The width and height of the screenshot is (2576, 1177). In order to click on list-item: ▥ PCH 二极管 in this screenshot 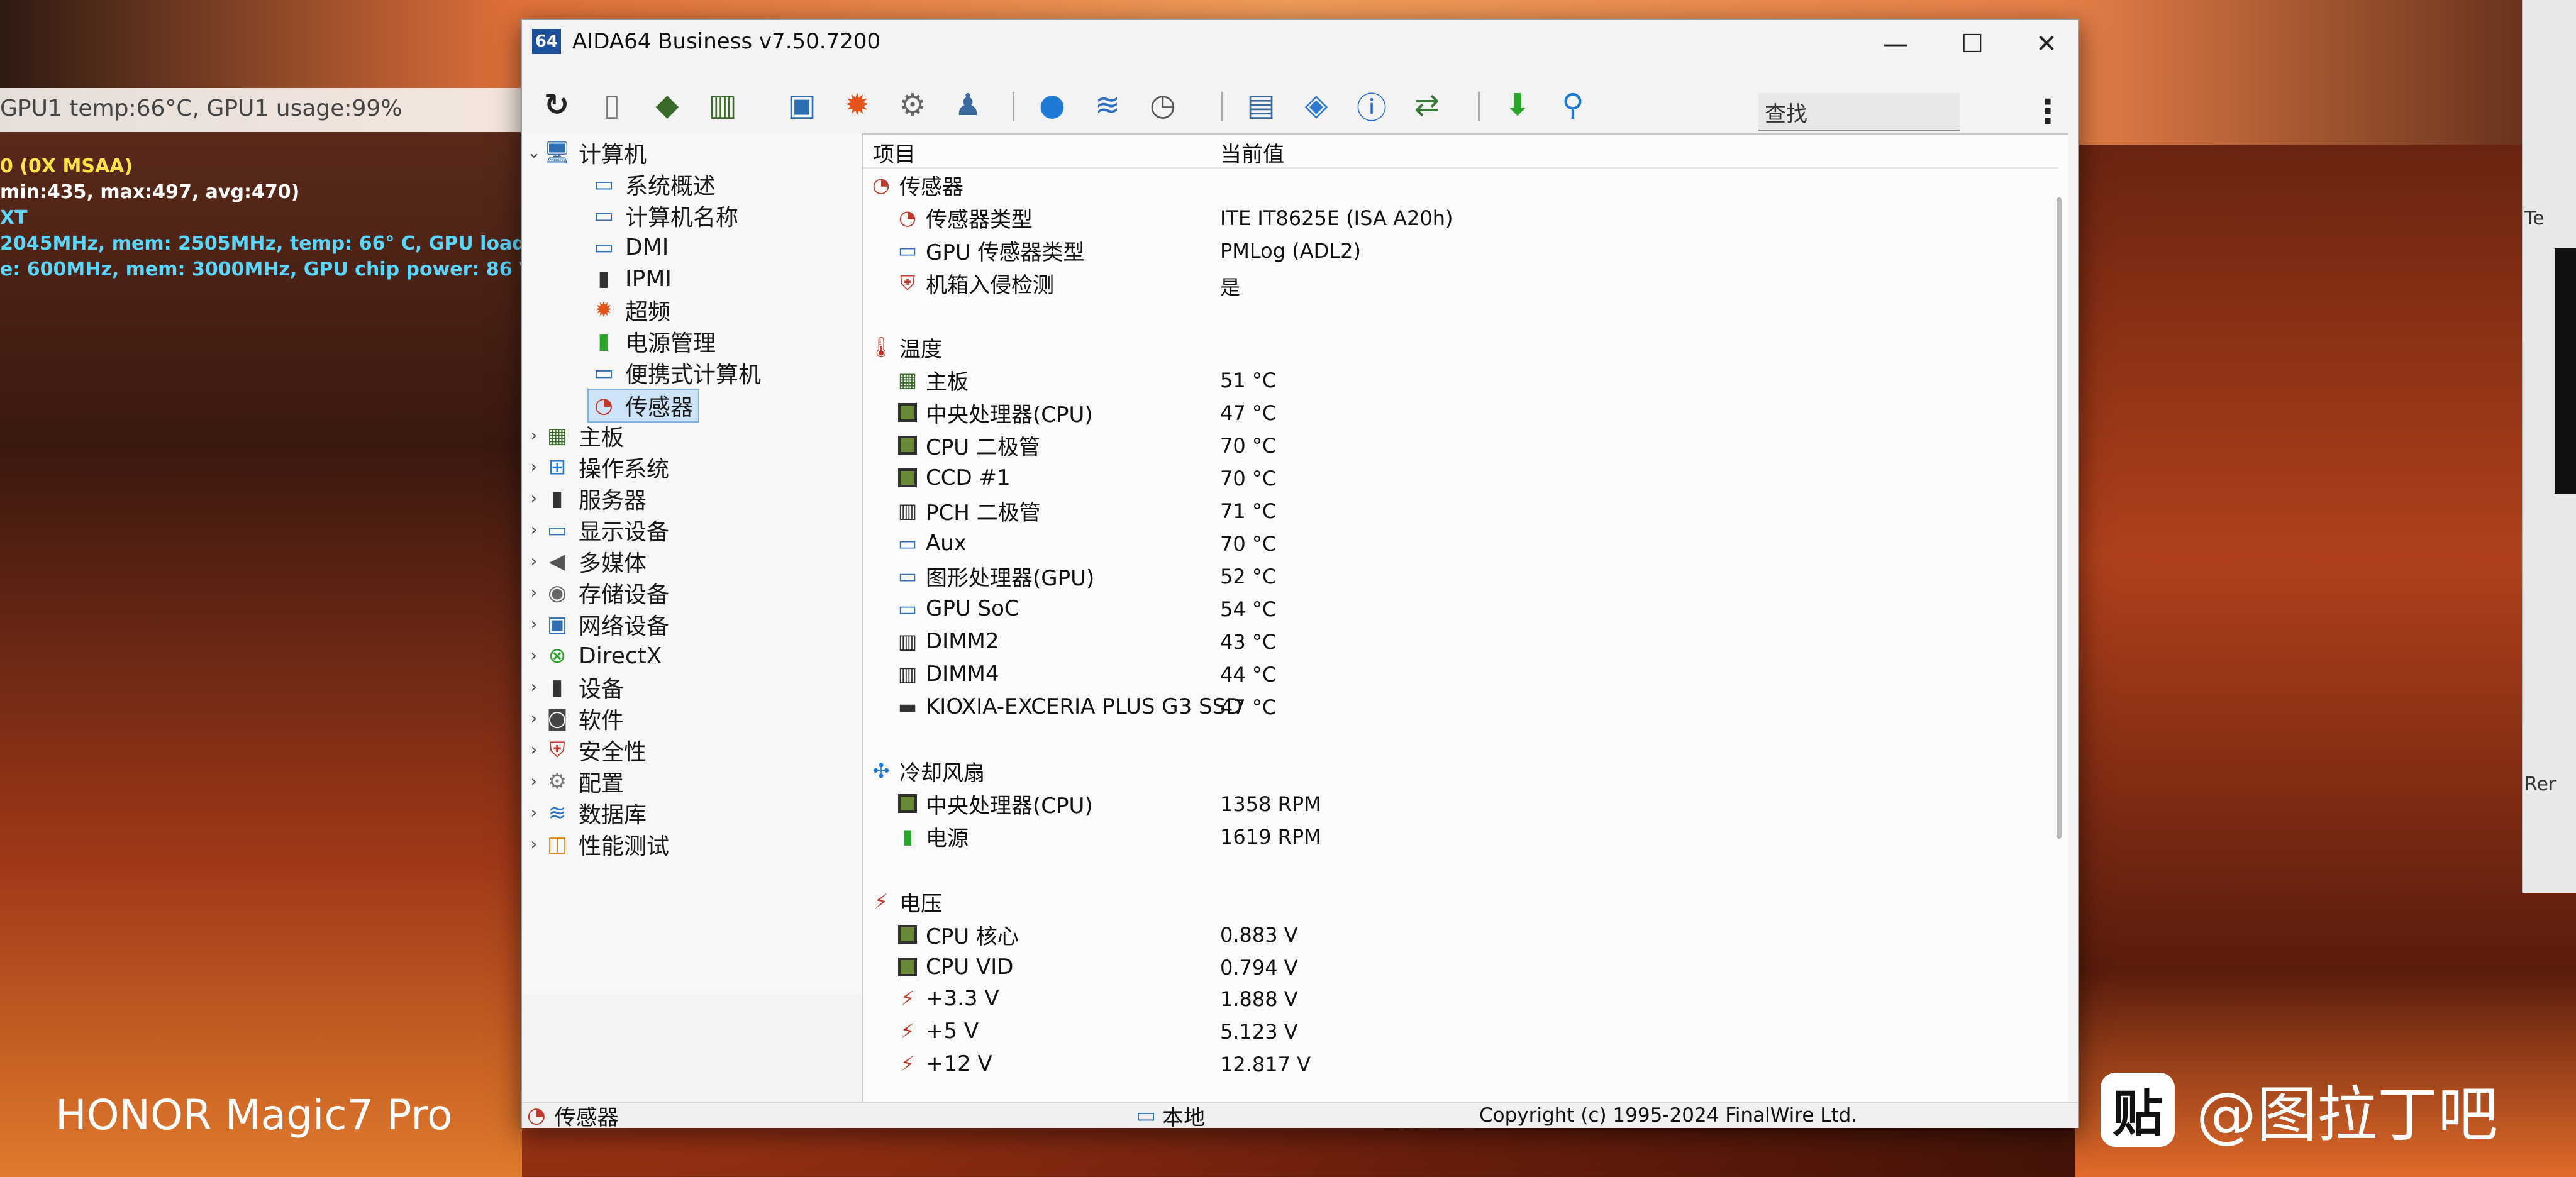, I will do `click(967, 510)`.